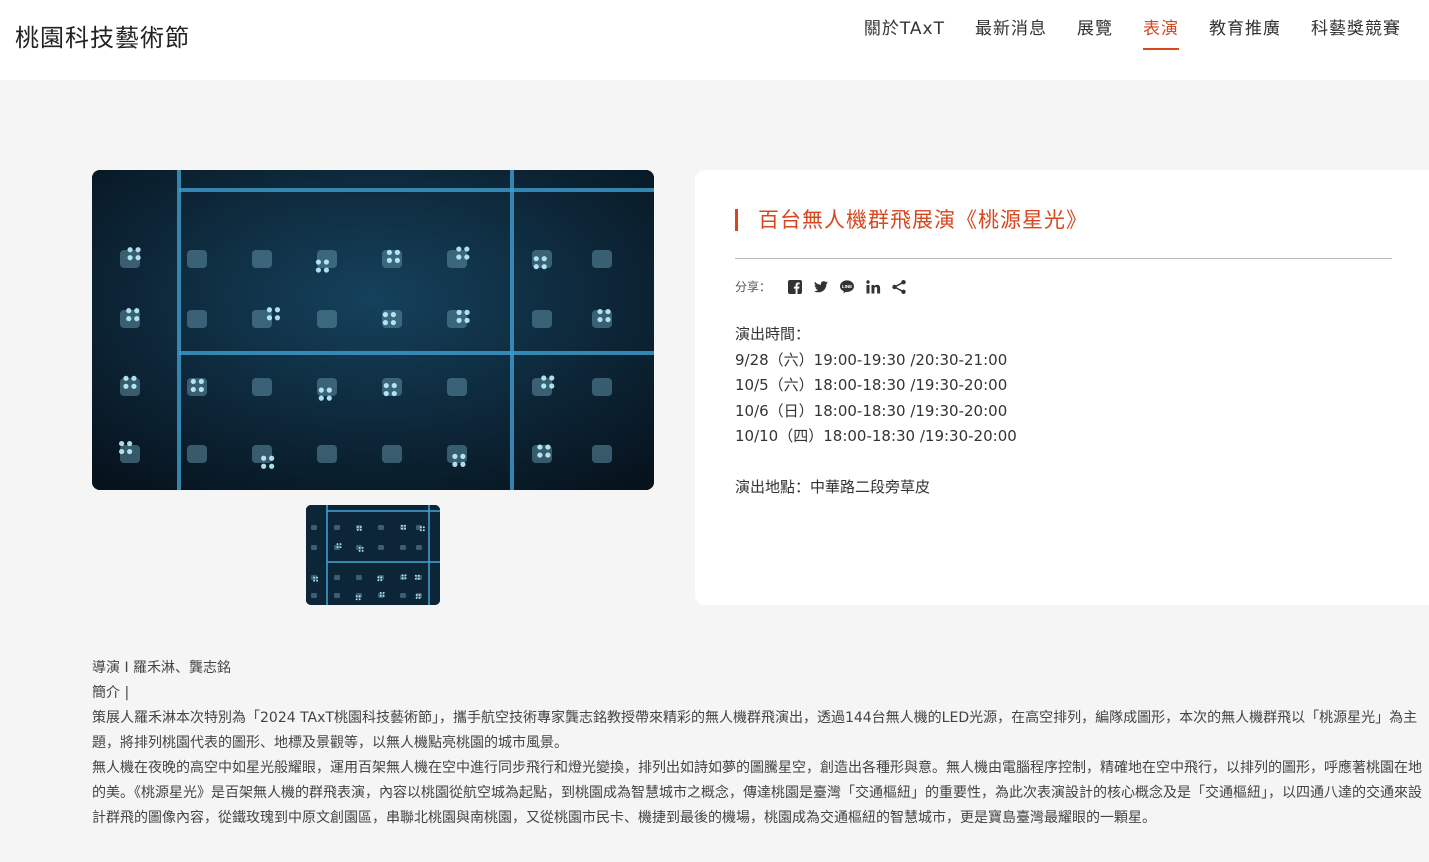 The image size is (1429, 862). What do you see at coordinates (1095, 33) in the screenshot?
I see `nav-item-exhibition: 展覽` at bounding box center [1095, 33].